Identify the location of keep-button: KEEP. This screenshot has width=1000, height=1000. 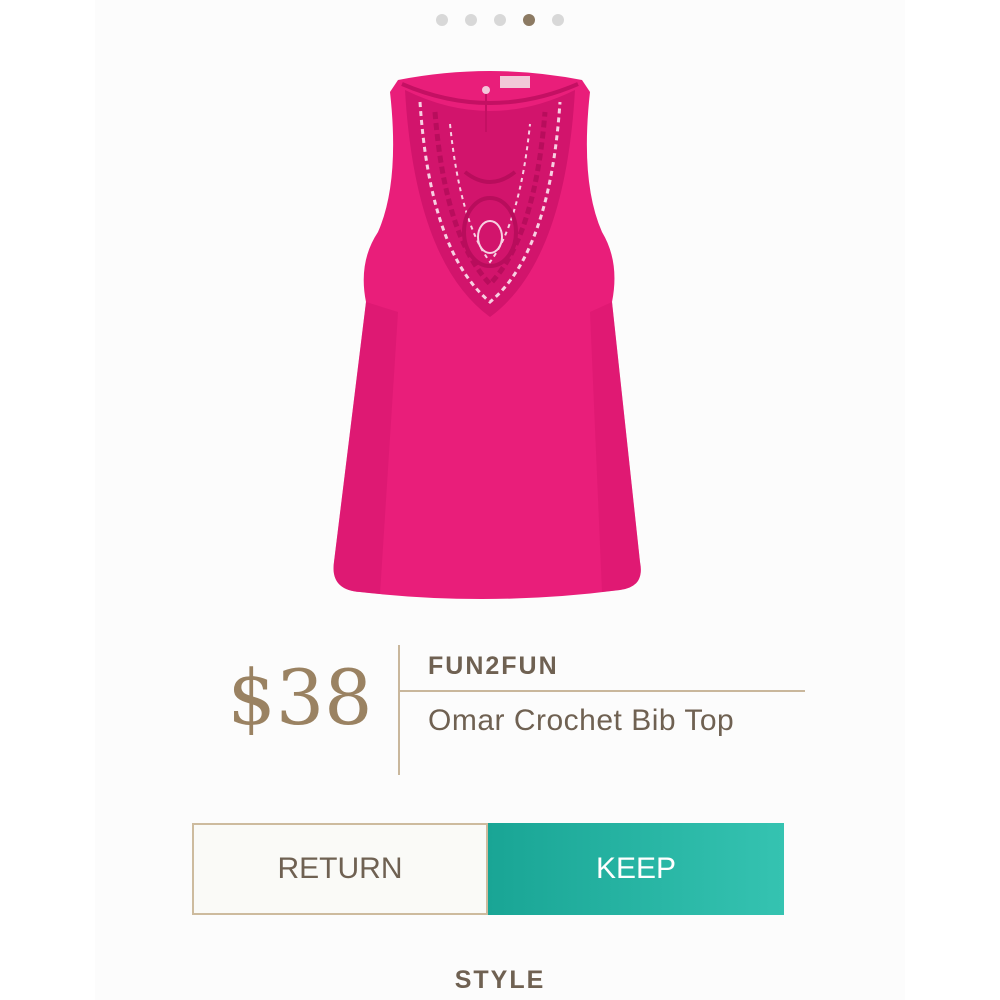
(636, 869).